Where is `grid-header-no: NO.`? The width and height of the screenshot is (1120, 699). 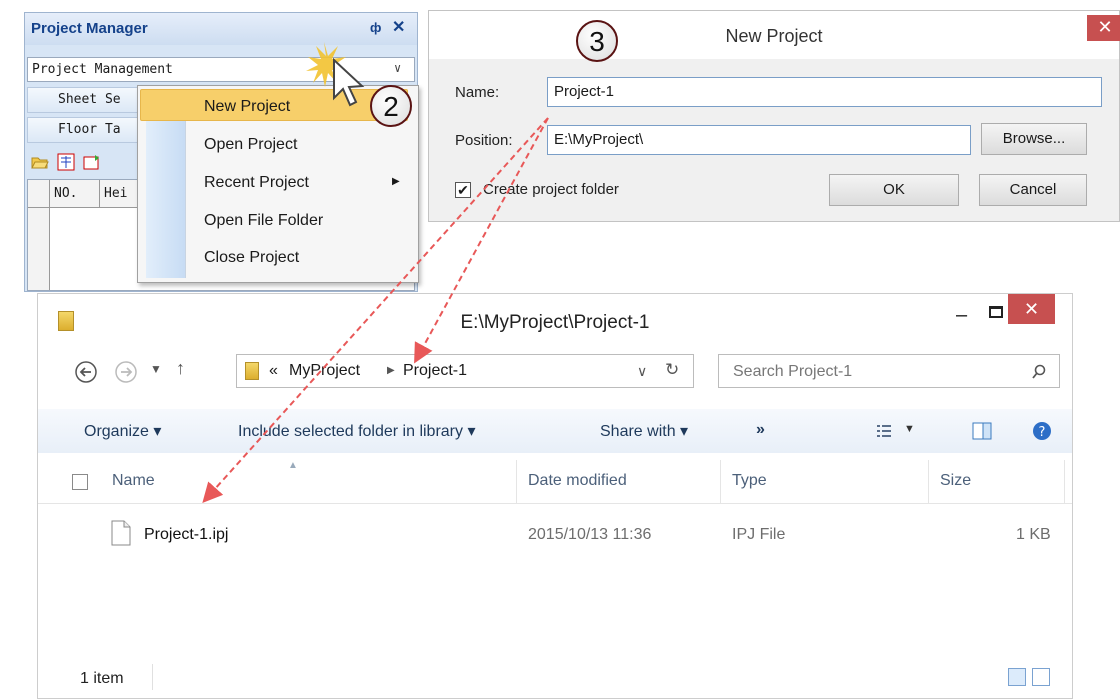
grid-header-no: NO. is located at coordinates (75, 194).